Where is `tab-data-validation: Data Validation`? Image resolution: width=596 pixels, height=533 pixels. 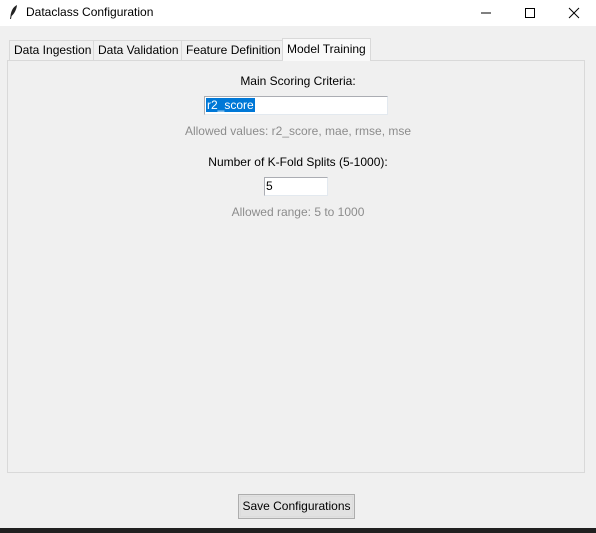
tab-data-validation: Data Validation is located at coordinates (138, 50).